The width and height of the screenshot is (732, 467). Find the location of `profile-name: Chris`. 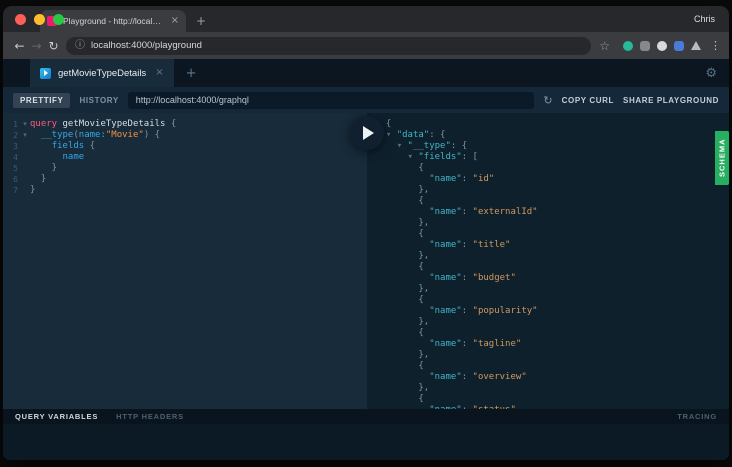

profile-name: Chris is located at coordinates (711, 19).